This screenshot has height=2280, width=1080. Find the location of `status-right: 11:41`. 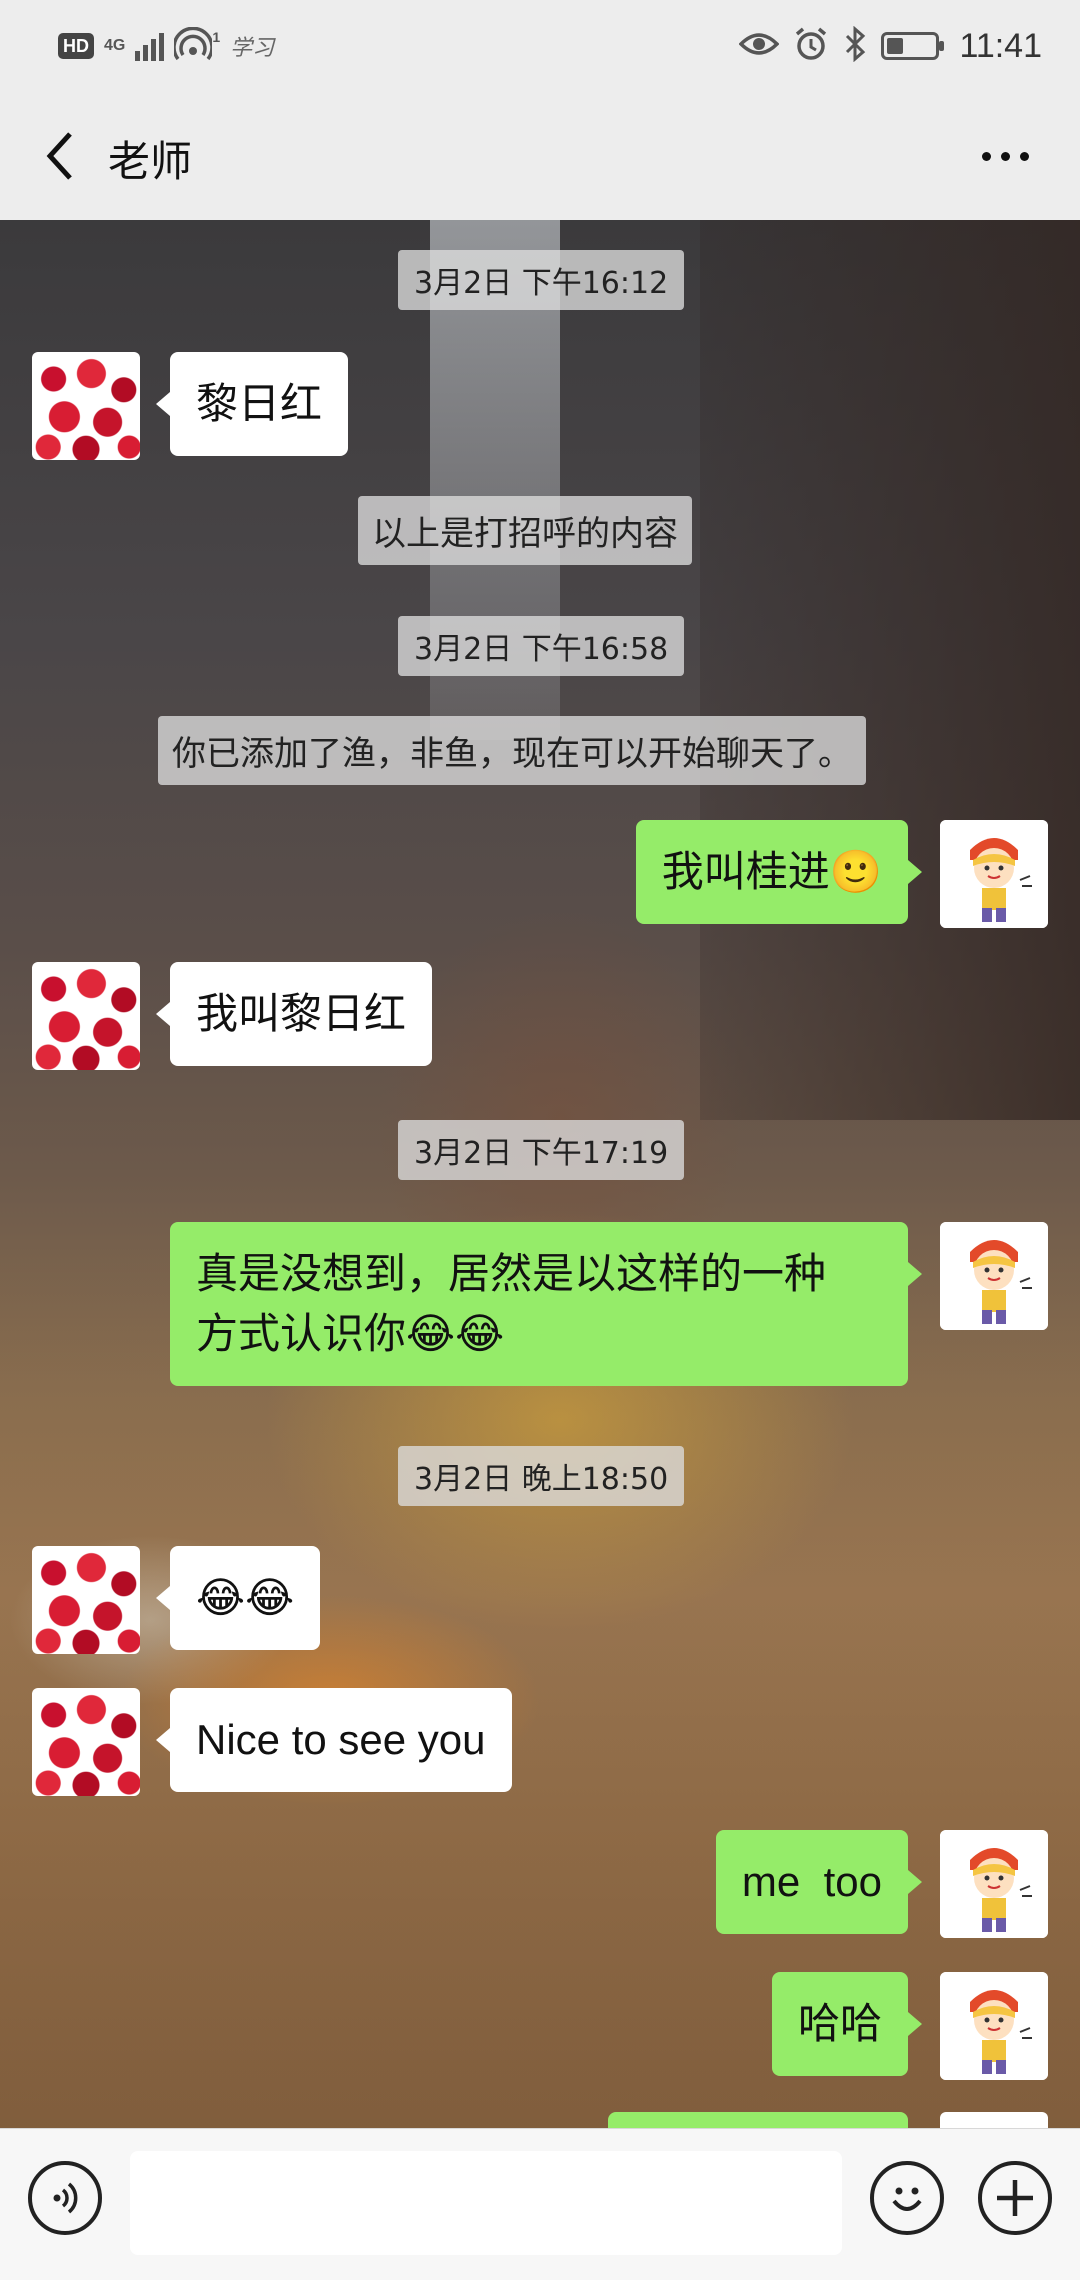

status-right: 11:41 is located at coordinates (890, 46).